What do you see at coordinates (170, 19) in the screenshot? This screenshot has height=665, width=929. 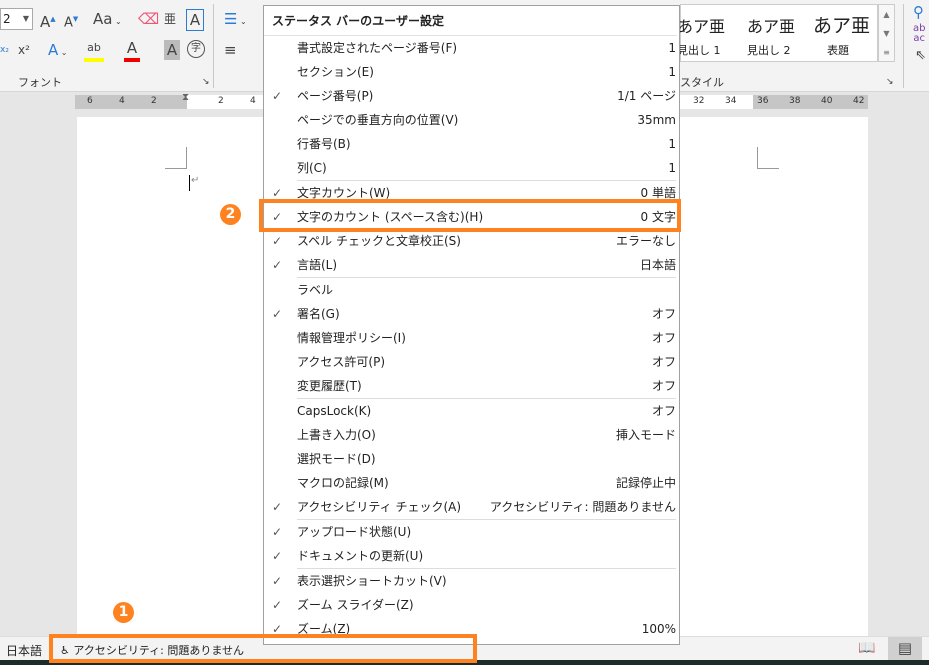 I see `phonetic-guide-icon: 亜` at bounding box center [170, 19].